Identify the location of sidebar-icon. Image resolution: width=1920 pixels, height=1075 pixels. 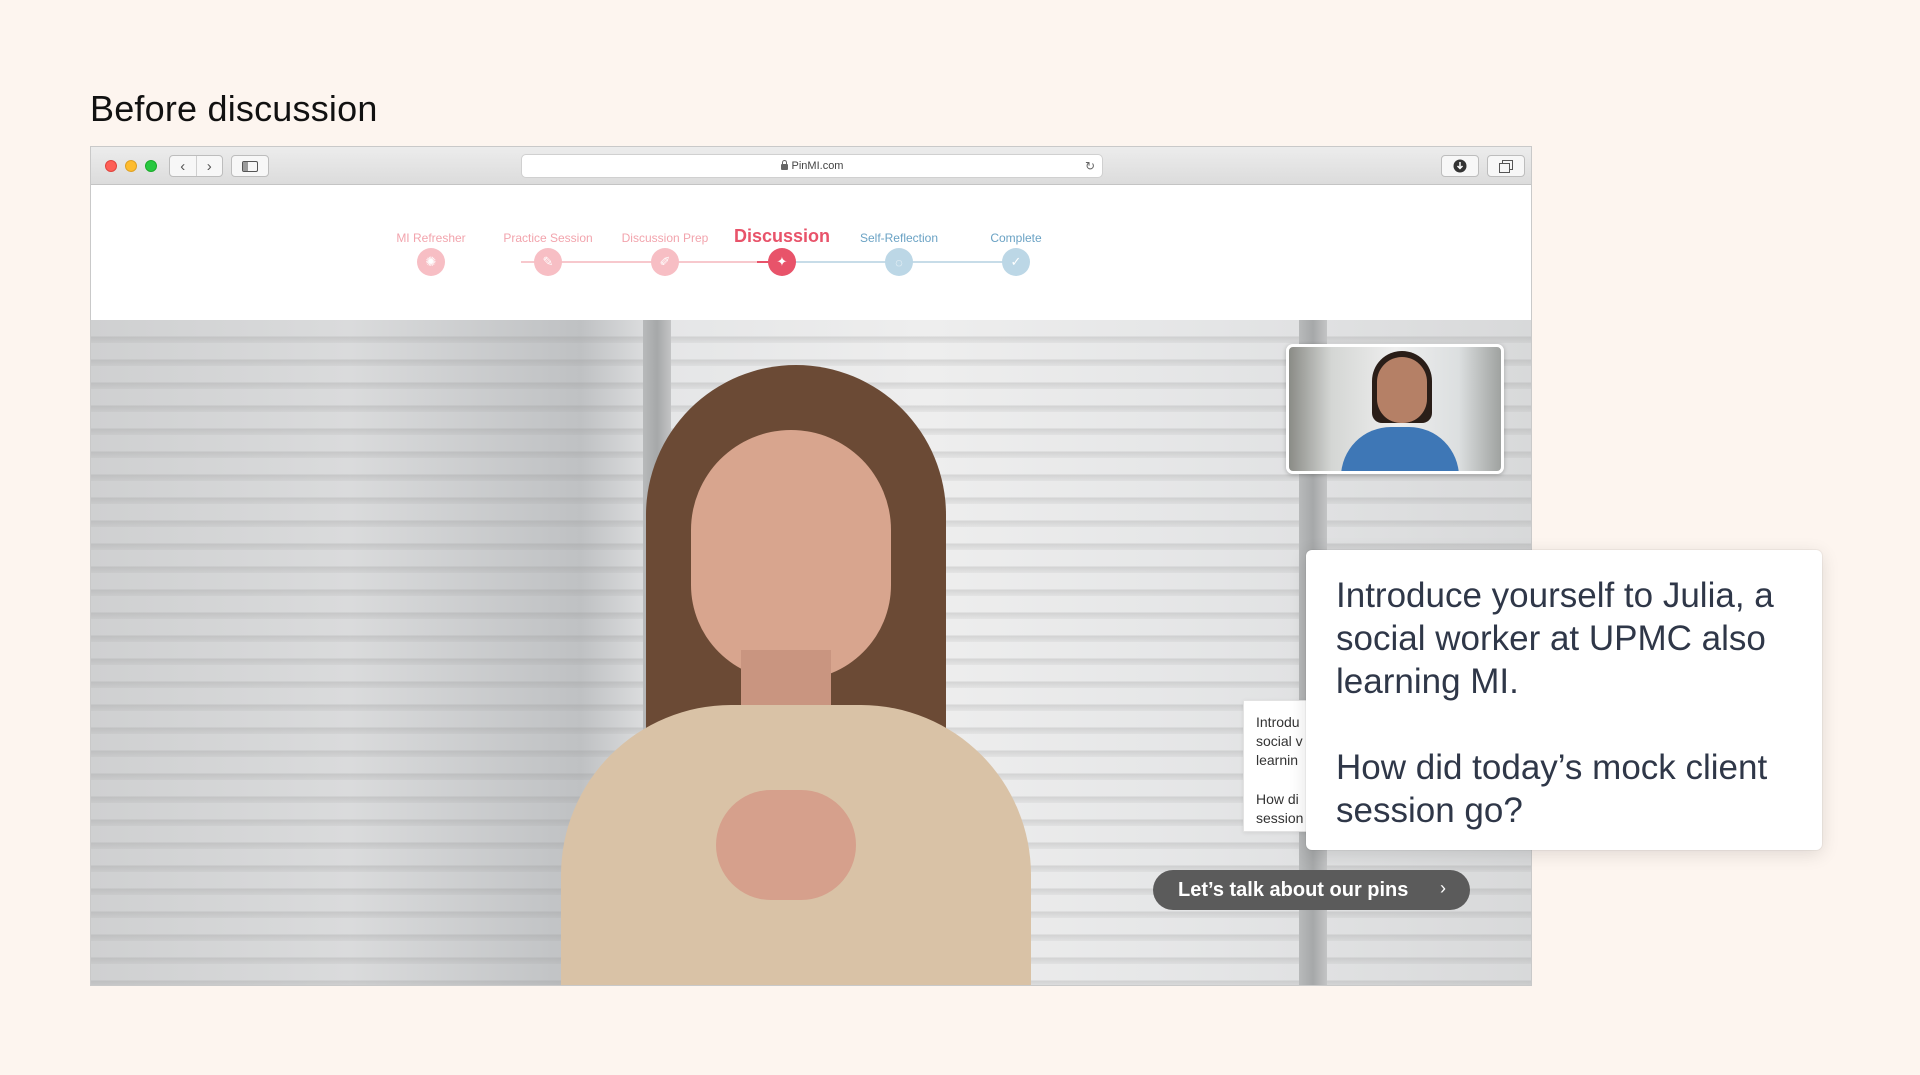
(250, 166).